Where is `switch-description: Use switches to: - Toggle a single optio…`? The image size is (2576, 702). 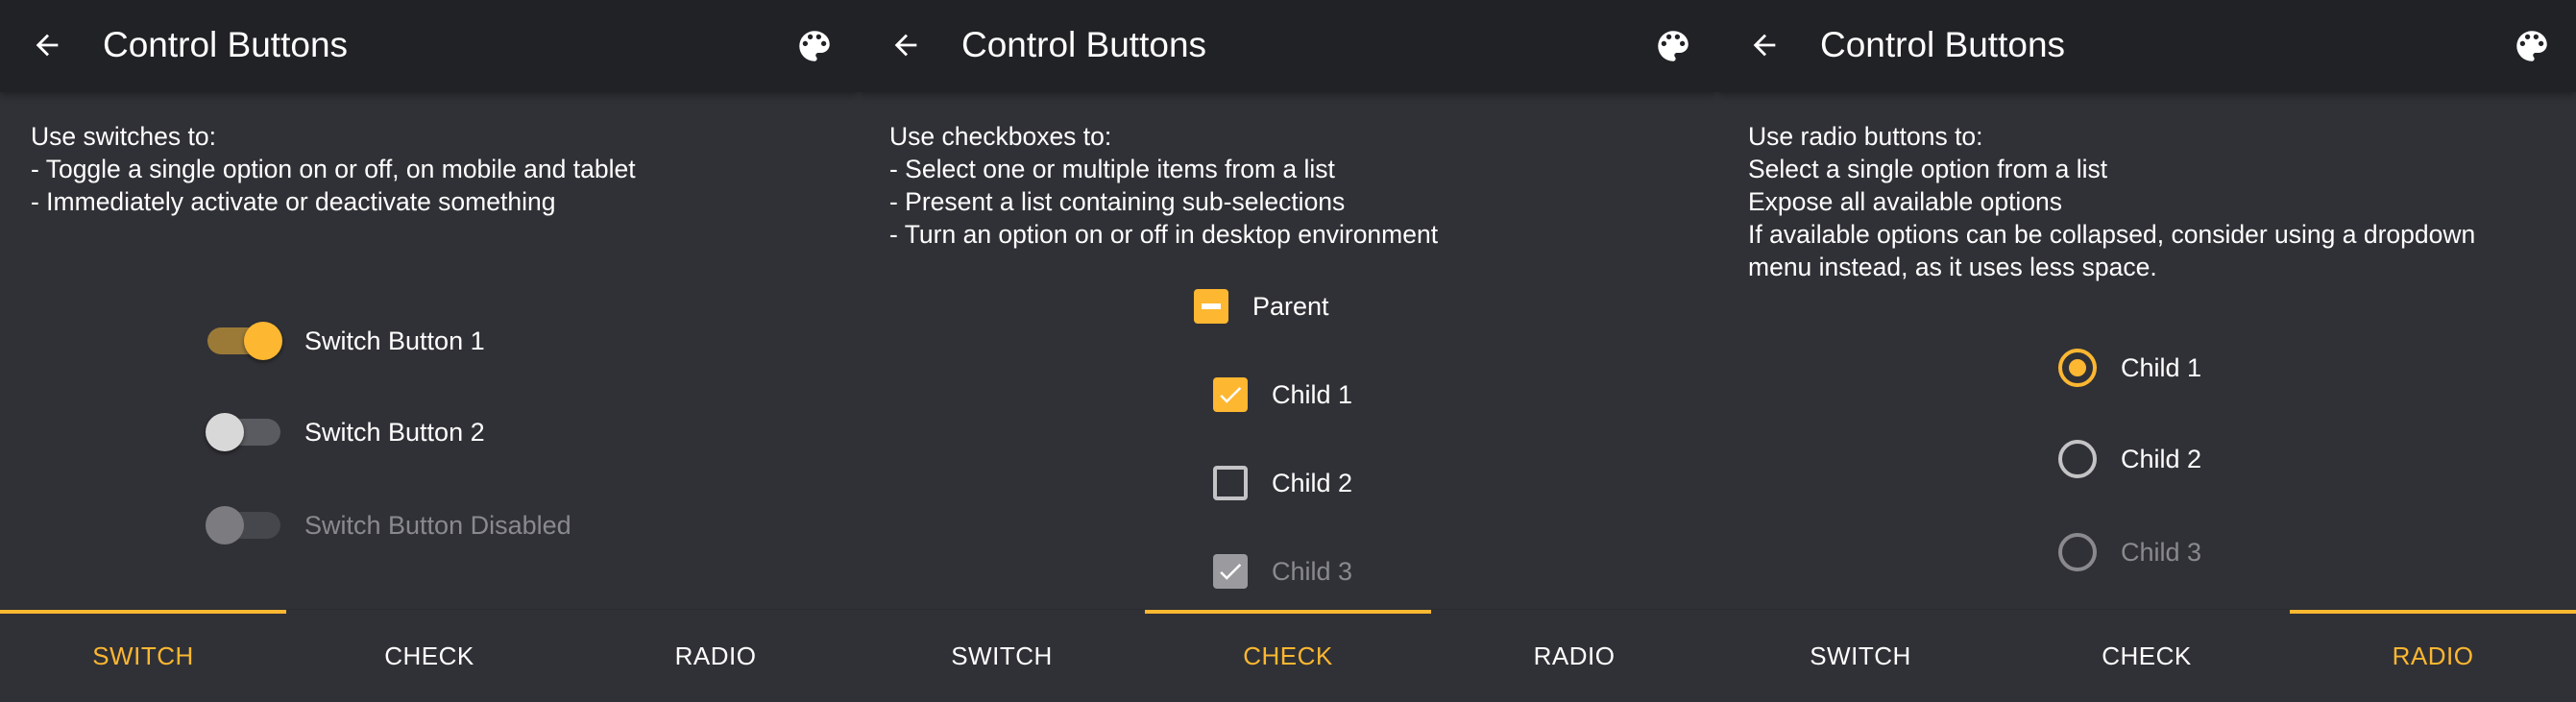
switch-description: Use switches to: - Toggle a single optio… is located at coordinates (435, 169).